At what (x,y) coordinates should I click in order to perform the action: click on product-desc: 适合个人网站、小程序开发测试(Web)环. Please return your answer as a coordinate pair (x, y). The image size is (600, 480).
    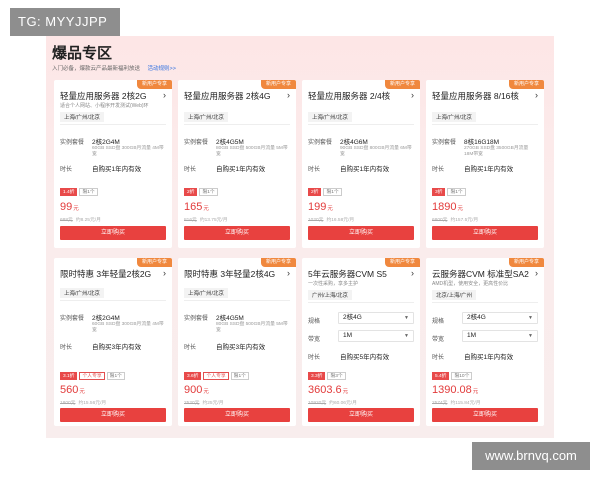
    Looking at the image, I should click on (104, 106).